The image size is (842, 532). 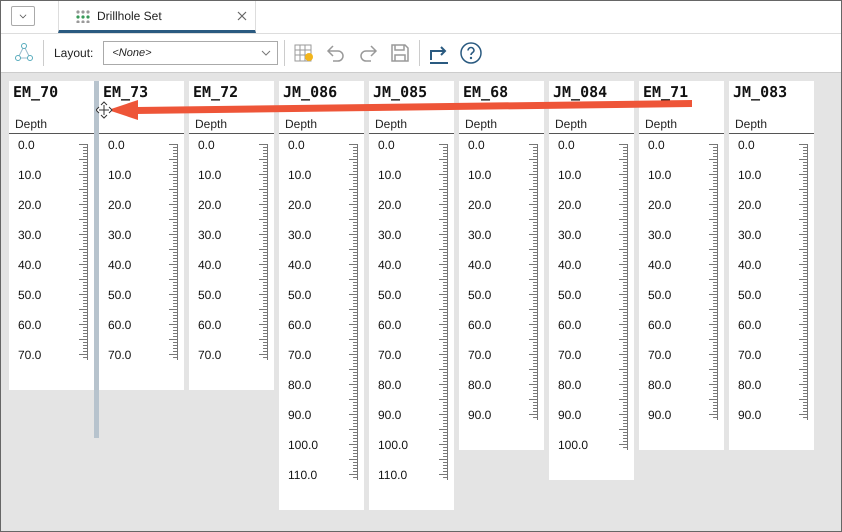 What do you see at coordinates (400, 92) in the screenshot?
I see `hole-name: JM_085` at bounding box center [400, 92].